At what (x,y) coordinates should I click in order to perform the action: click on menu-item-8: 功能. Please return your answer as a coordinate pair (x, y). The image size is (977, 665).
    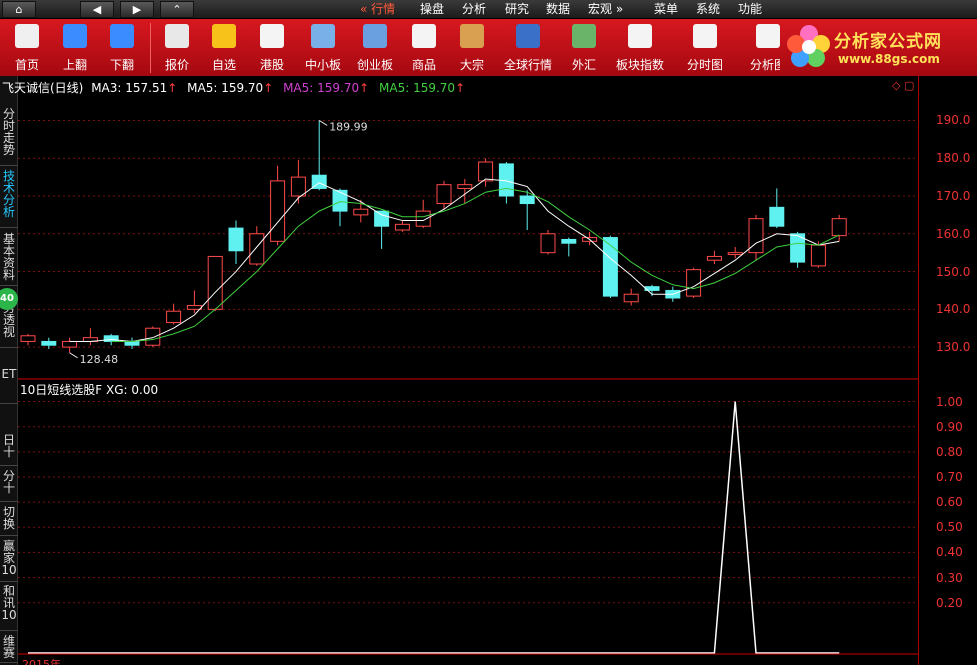
    Looking at the image, I should click on (750, 9).